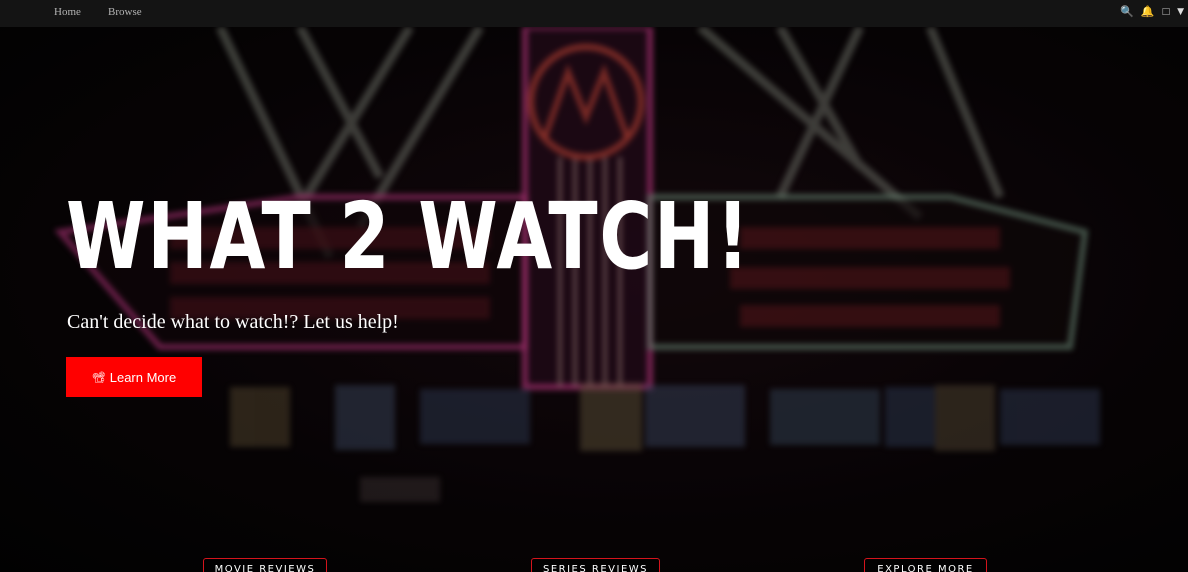 The height and width of the screenshot is (572, 1188). I want to click on bell-icon: 🔔, so click(1148, 12).